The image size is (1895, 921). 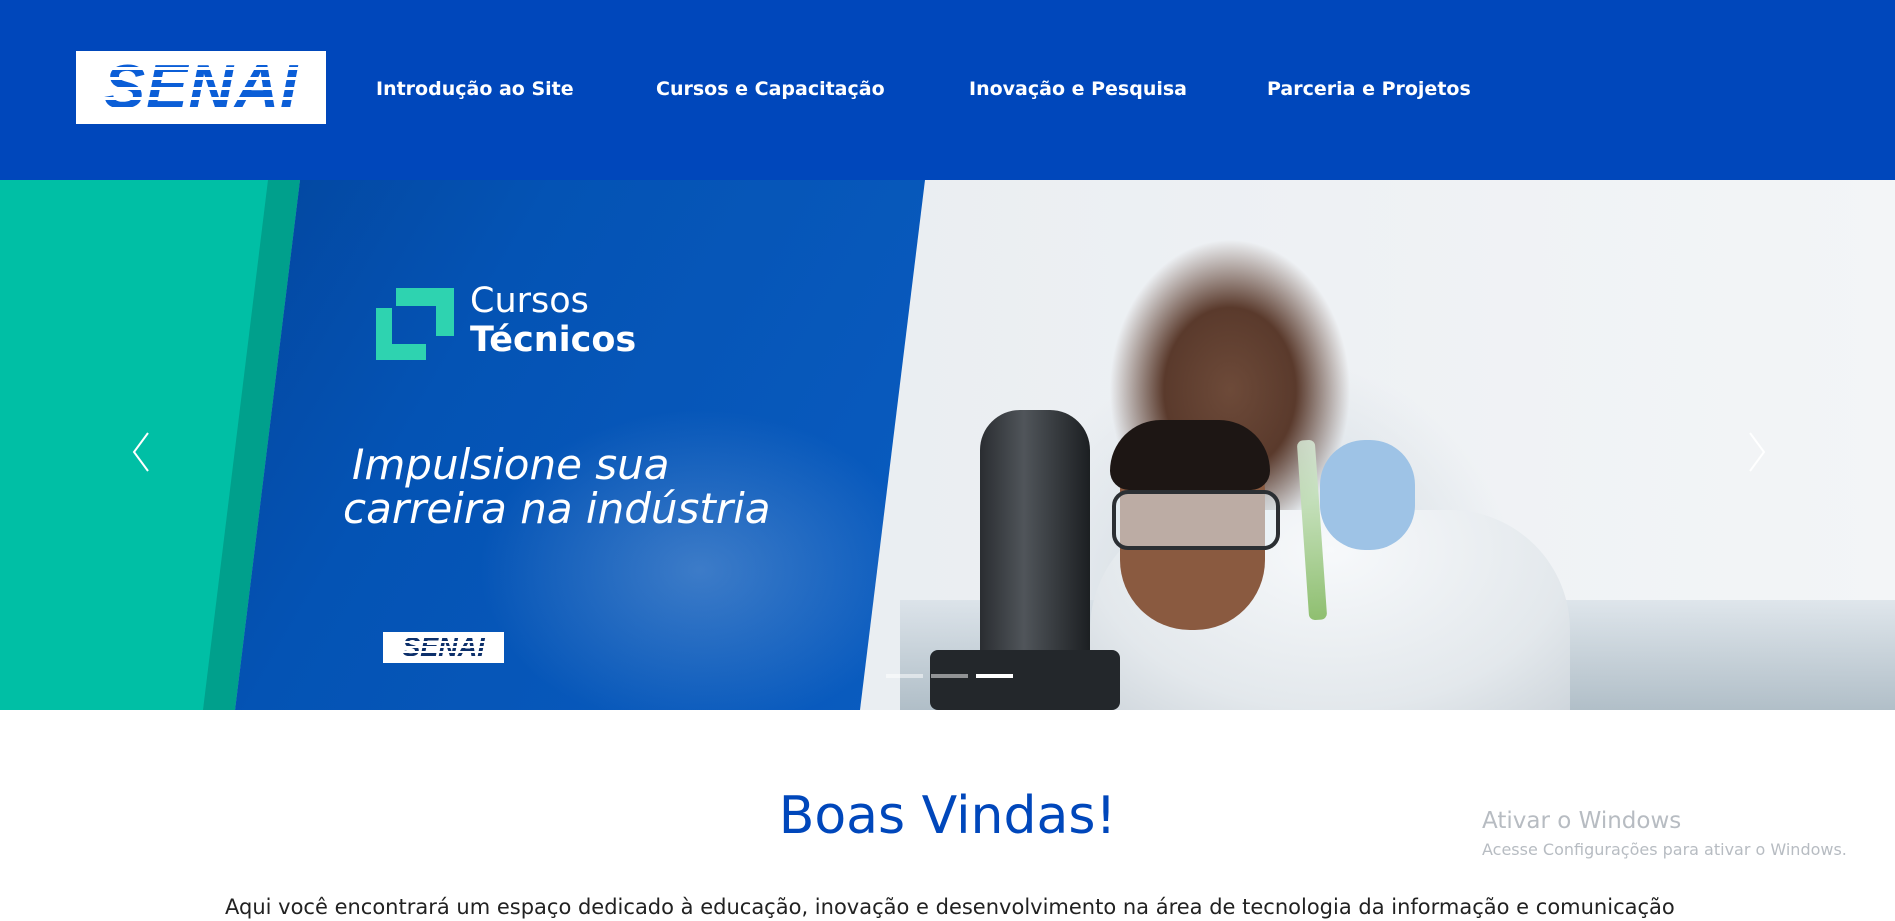 I want to click on nav-link-parceria: Parceria e Projetos, so click(x=1369, y=89).